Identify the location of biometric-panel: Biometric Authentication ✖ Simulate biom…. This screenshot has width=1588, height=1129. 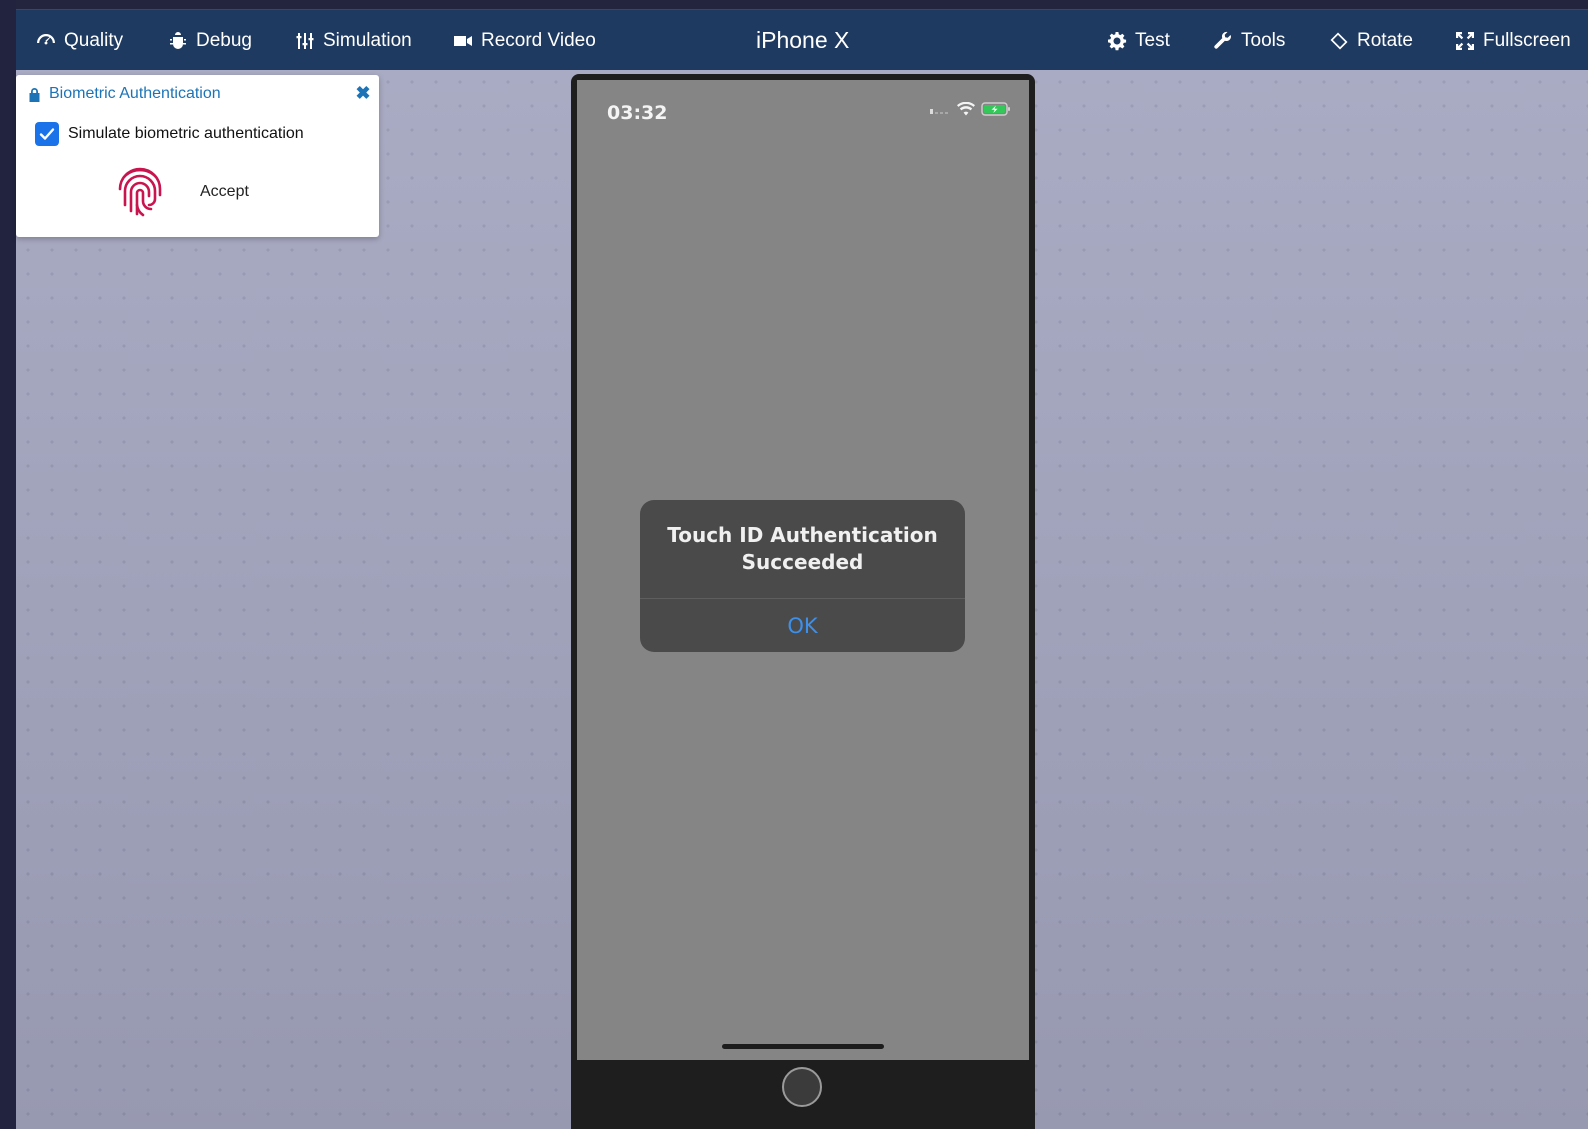
(197, 156).